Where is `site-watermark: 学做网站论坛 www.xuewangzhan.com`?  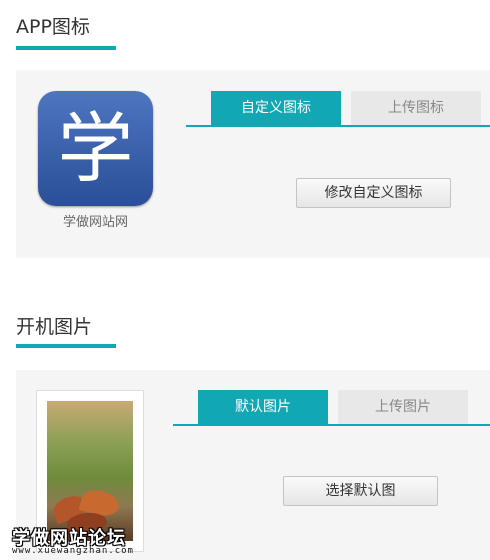 site-watermark: 学做网站论坛 www.xuewangzhan.com is located at coordinates (81, 541).